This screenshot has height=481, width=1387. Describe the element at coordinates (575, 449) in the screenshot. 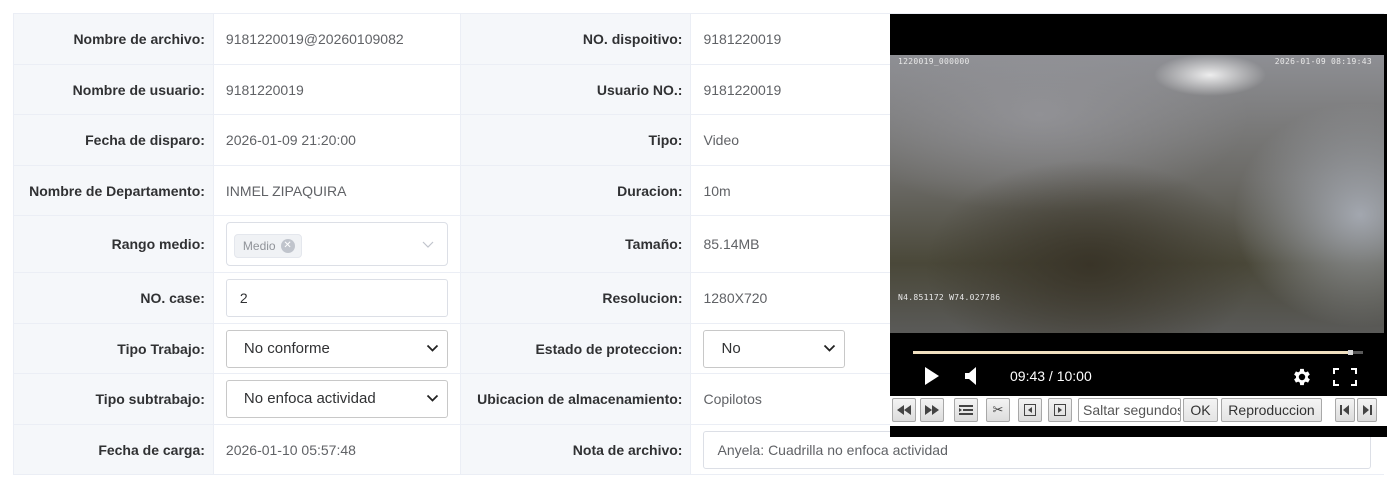

I see `label-file-note: Nota de archivo:` at that location.